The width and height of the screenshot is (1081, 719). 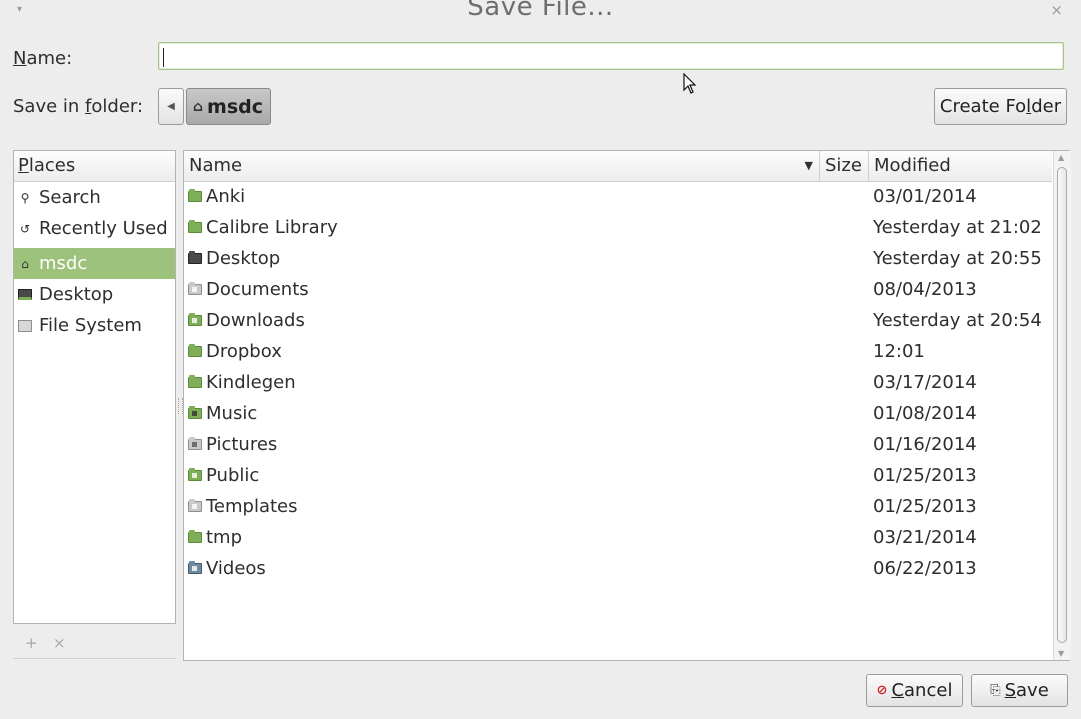 What do you see at coordinates (618, 197) in the screenshot?
I see `file-row-anki: Anki 03/01/2014` at bounding box center [618, 197].